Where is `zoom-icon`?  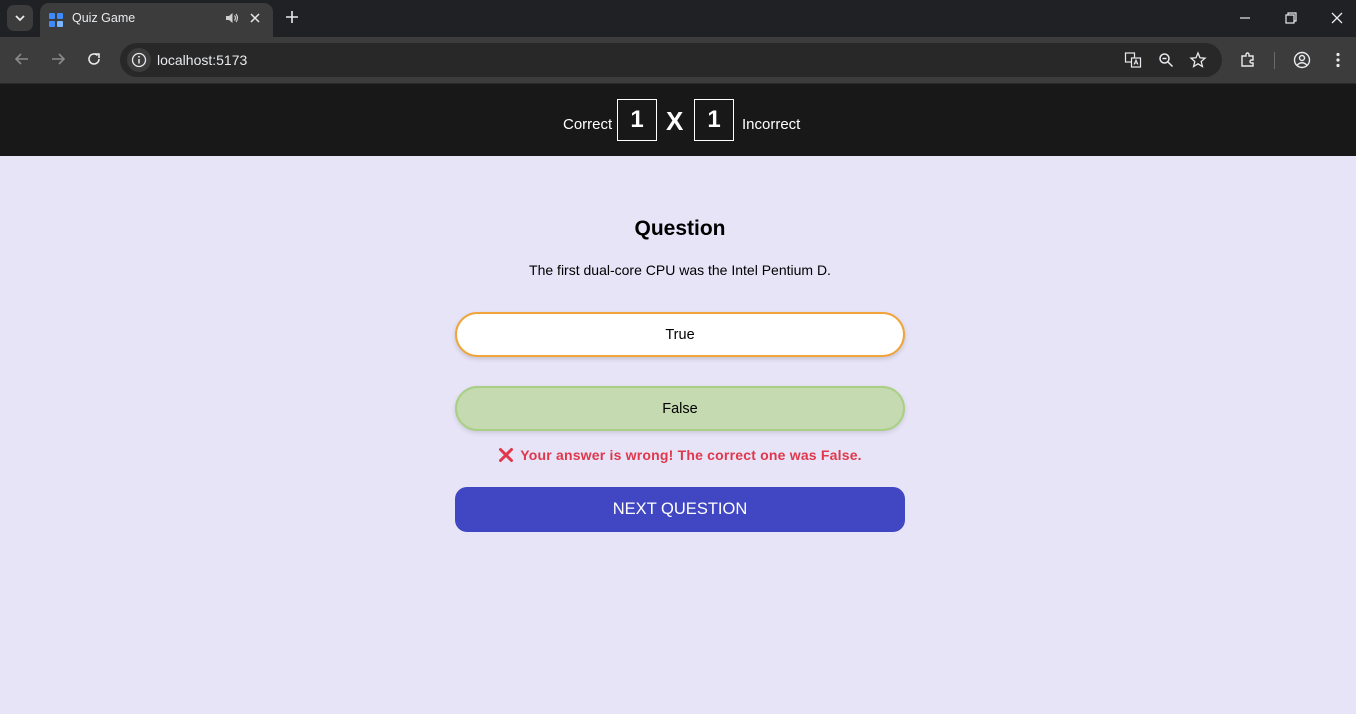 zoom-icon is located at coordinates (1166, 60).